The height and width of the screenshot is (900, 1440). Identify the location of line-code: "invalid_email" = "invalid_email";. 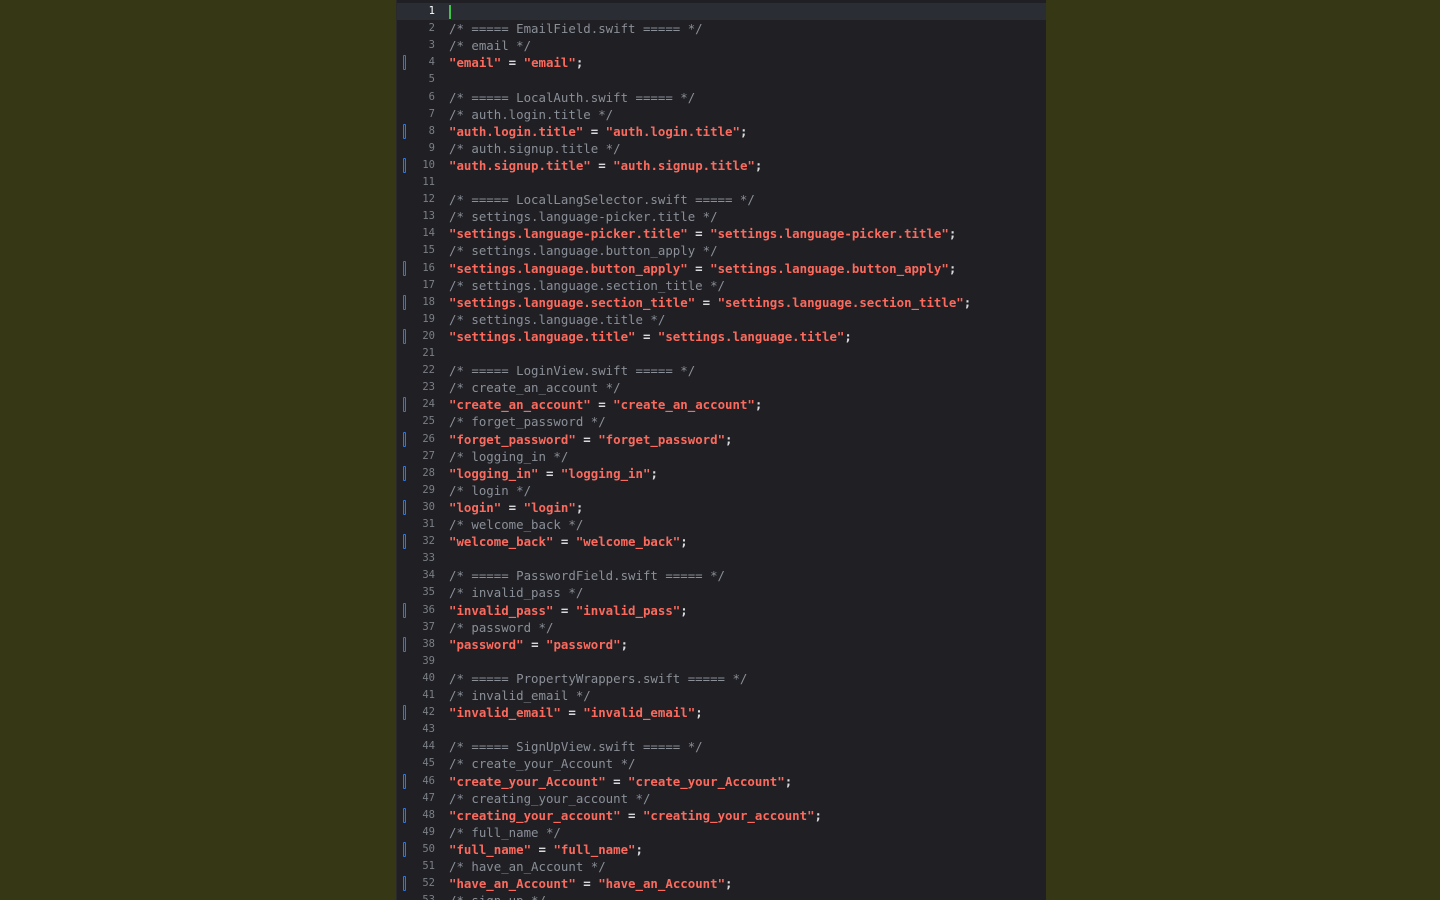
(576, 712).